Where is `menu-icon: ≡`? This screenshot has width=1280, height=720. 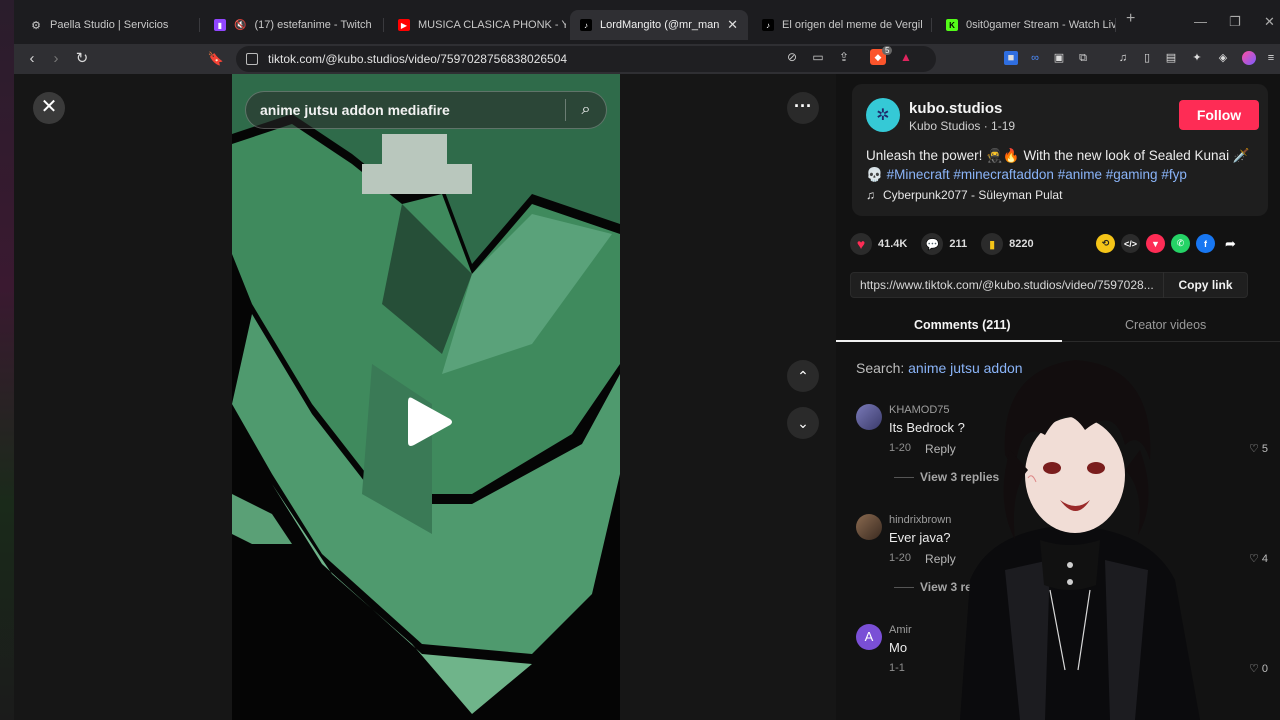 menu-icon: ≡ is located at coordinates (1271, 58).